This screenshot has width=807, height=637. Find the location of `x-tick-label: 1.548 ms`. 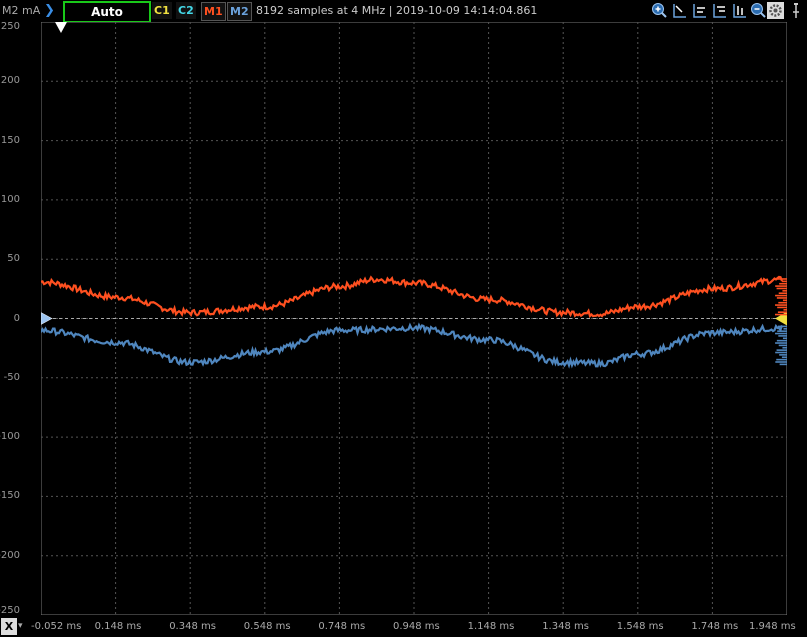

x-tick-label: 1.548 ms is located at coordinates (640, 626).